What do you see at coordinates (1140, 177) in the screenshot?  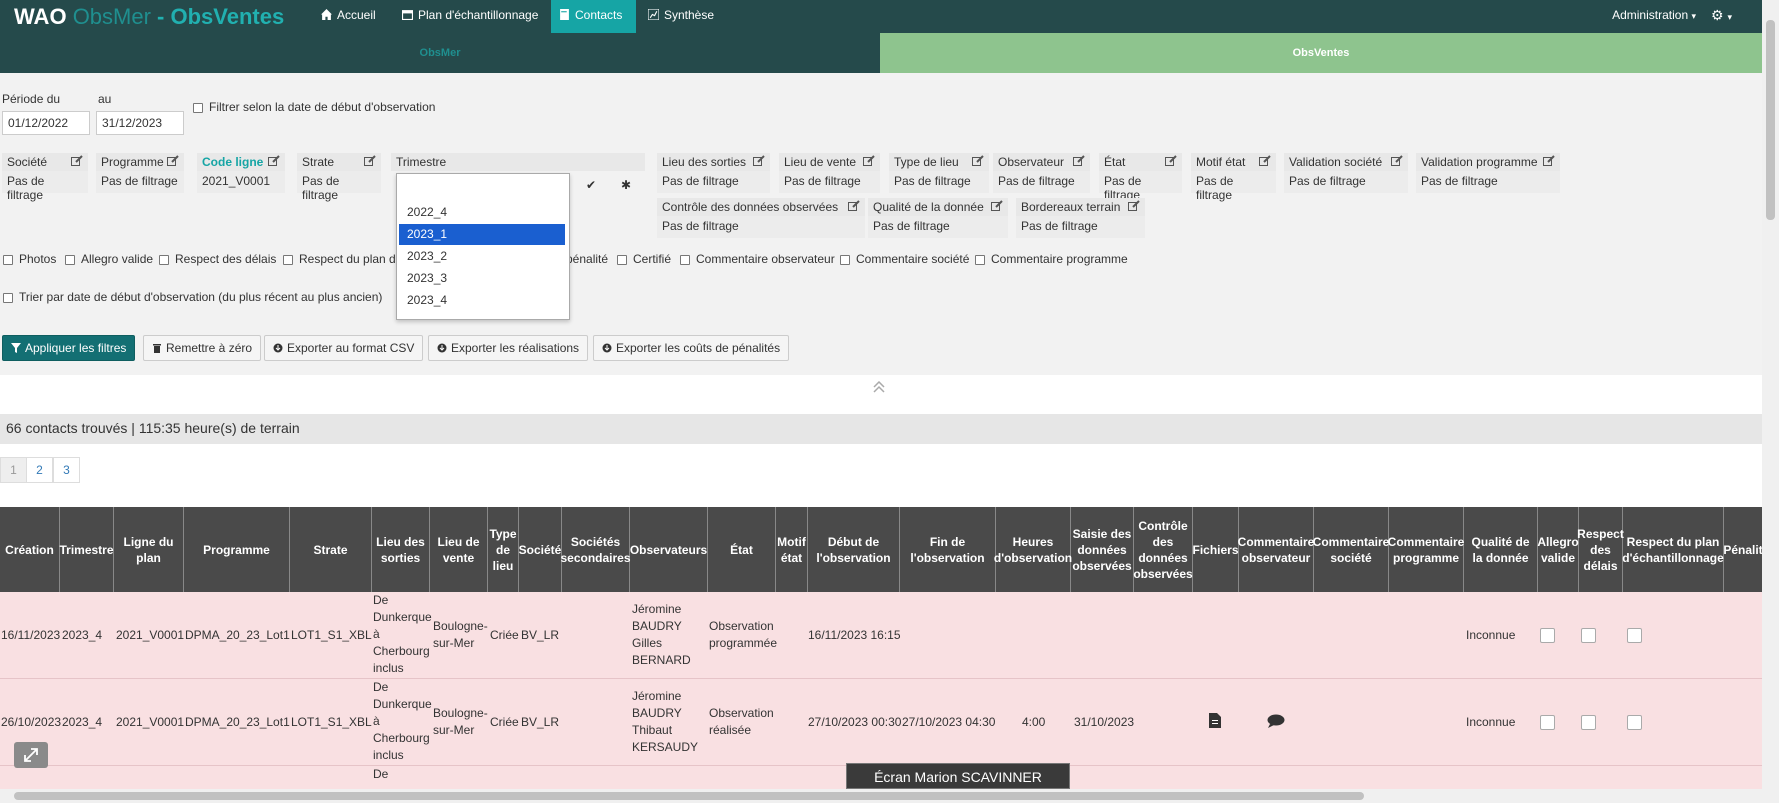 I see `filter-etat: État Pas de filtrage` at bounding box center [1140, 177].